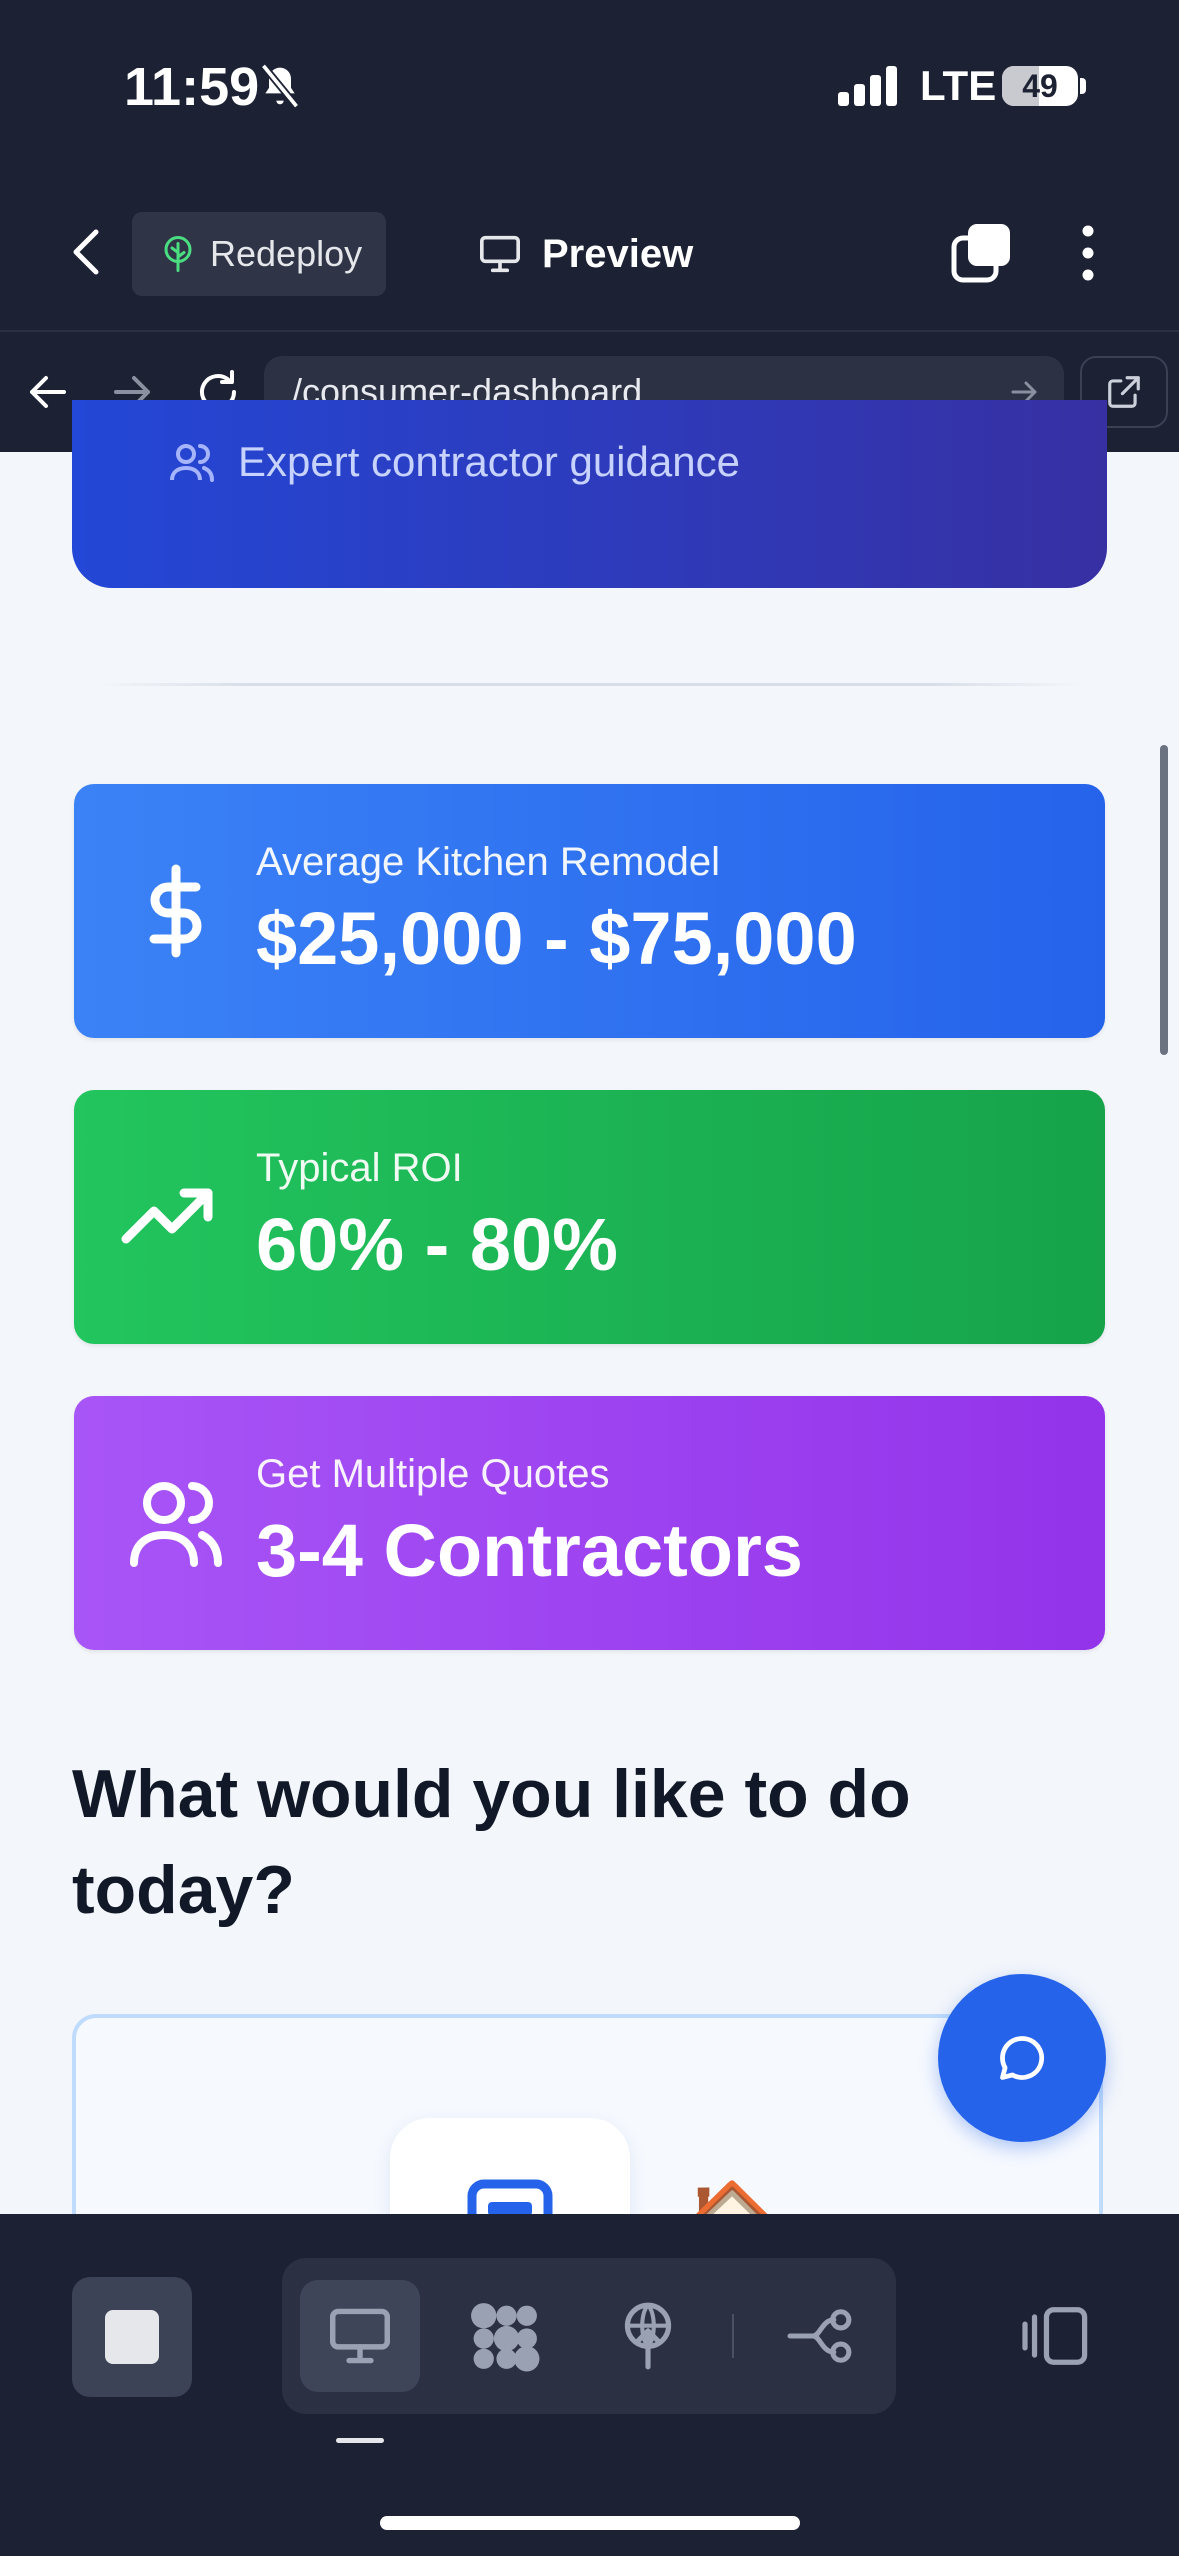 The height and width of the screenshot is (2556, 1179). What do you see at coordinates (433, 1474) in the screenshot?
I see `stat-label: Get Multiple Quotes` at bounding box center [433, 1474].